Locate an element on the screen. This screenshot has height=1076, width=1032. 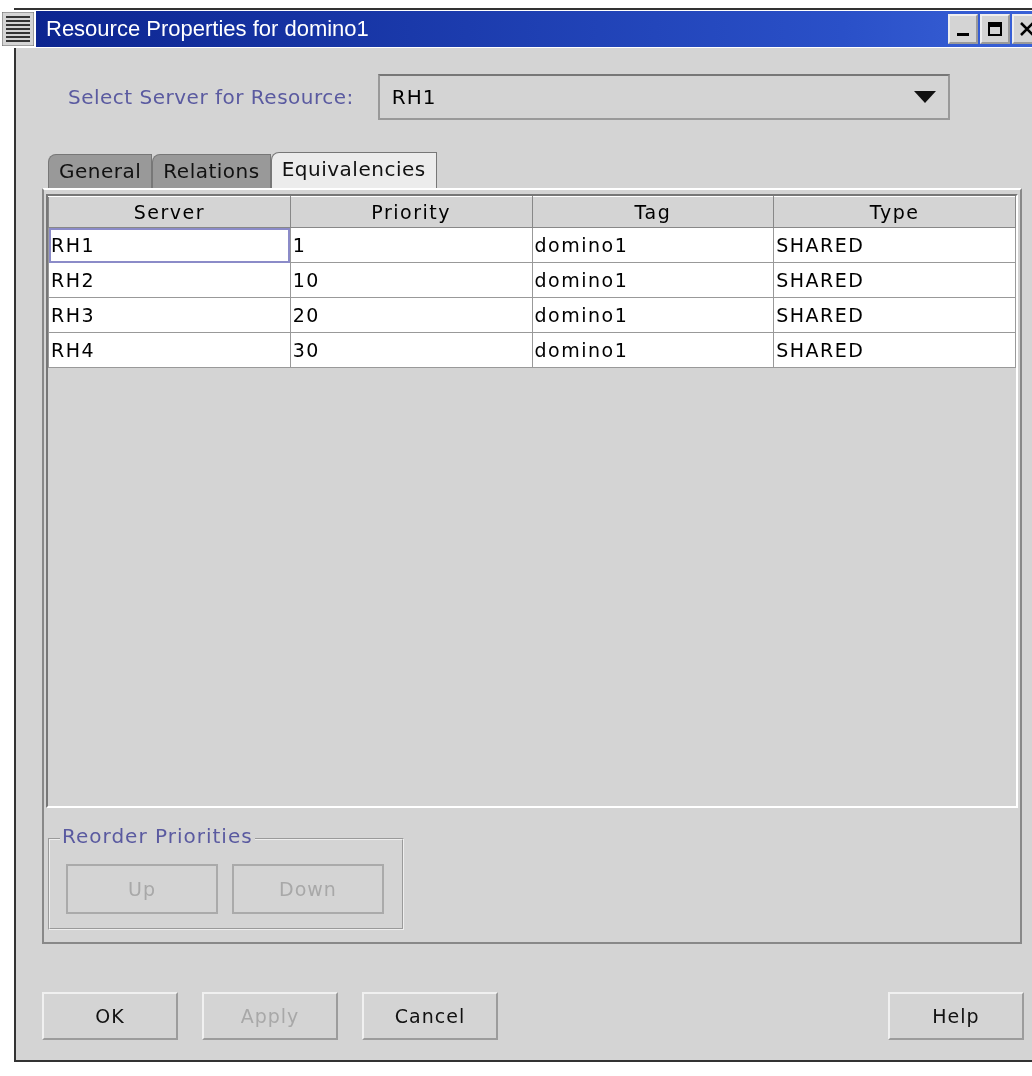
table-cell: RH3 is located at coordinates (169, 315).